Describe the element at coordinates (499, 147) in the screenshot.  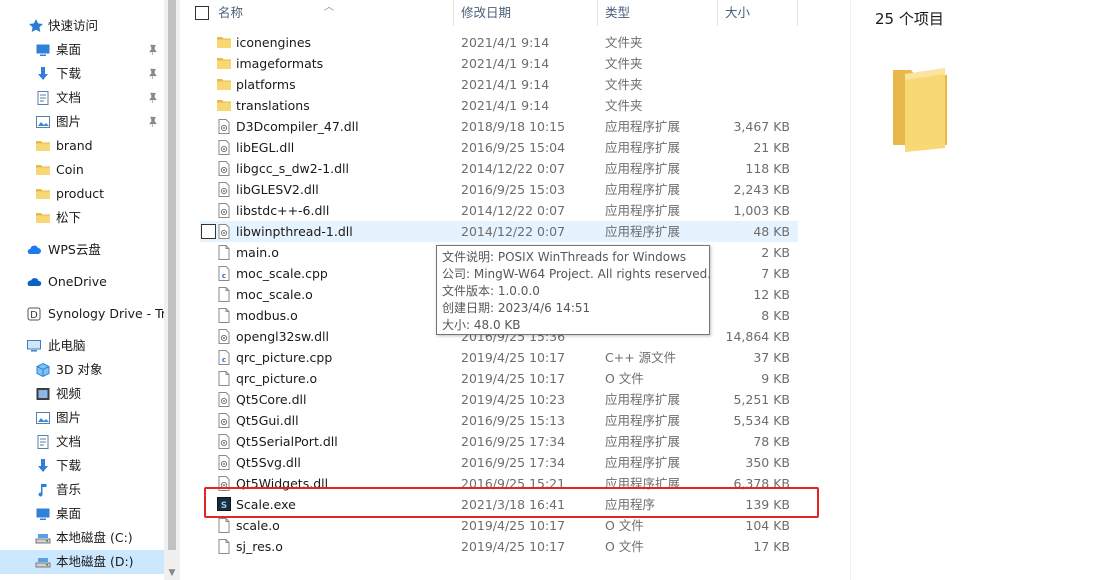
I see `file-row: libEGL.dll 2016/9/25 15:04 应用程序扩展 21 KB` at that location.